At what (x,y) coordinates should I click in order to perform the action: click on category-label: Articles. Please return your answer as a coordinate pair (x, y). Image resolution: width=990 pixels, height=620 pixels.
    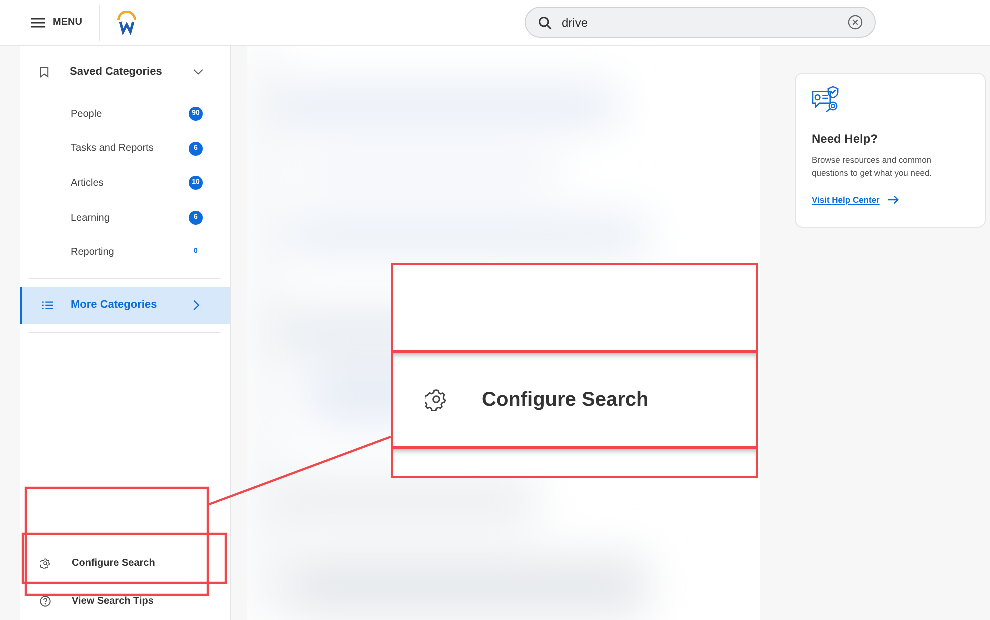
    Looking at the image, I should click on (88, 183).